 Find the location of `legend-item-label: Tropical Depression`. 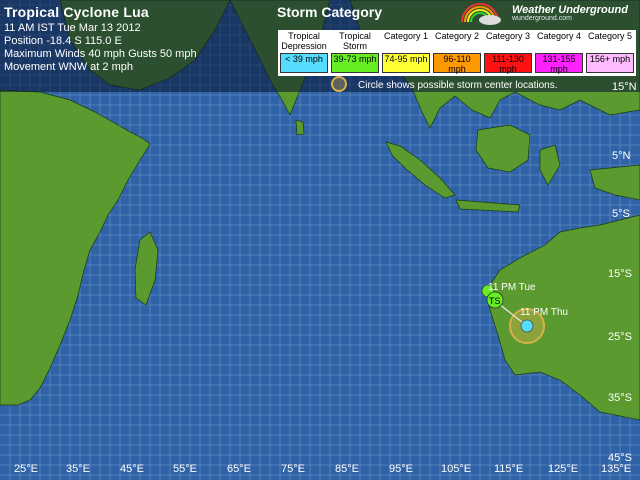

legend-item-label: Tropical Depression is located at coordinates (304, 41).